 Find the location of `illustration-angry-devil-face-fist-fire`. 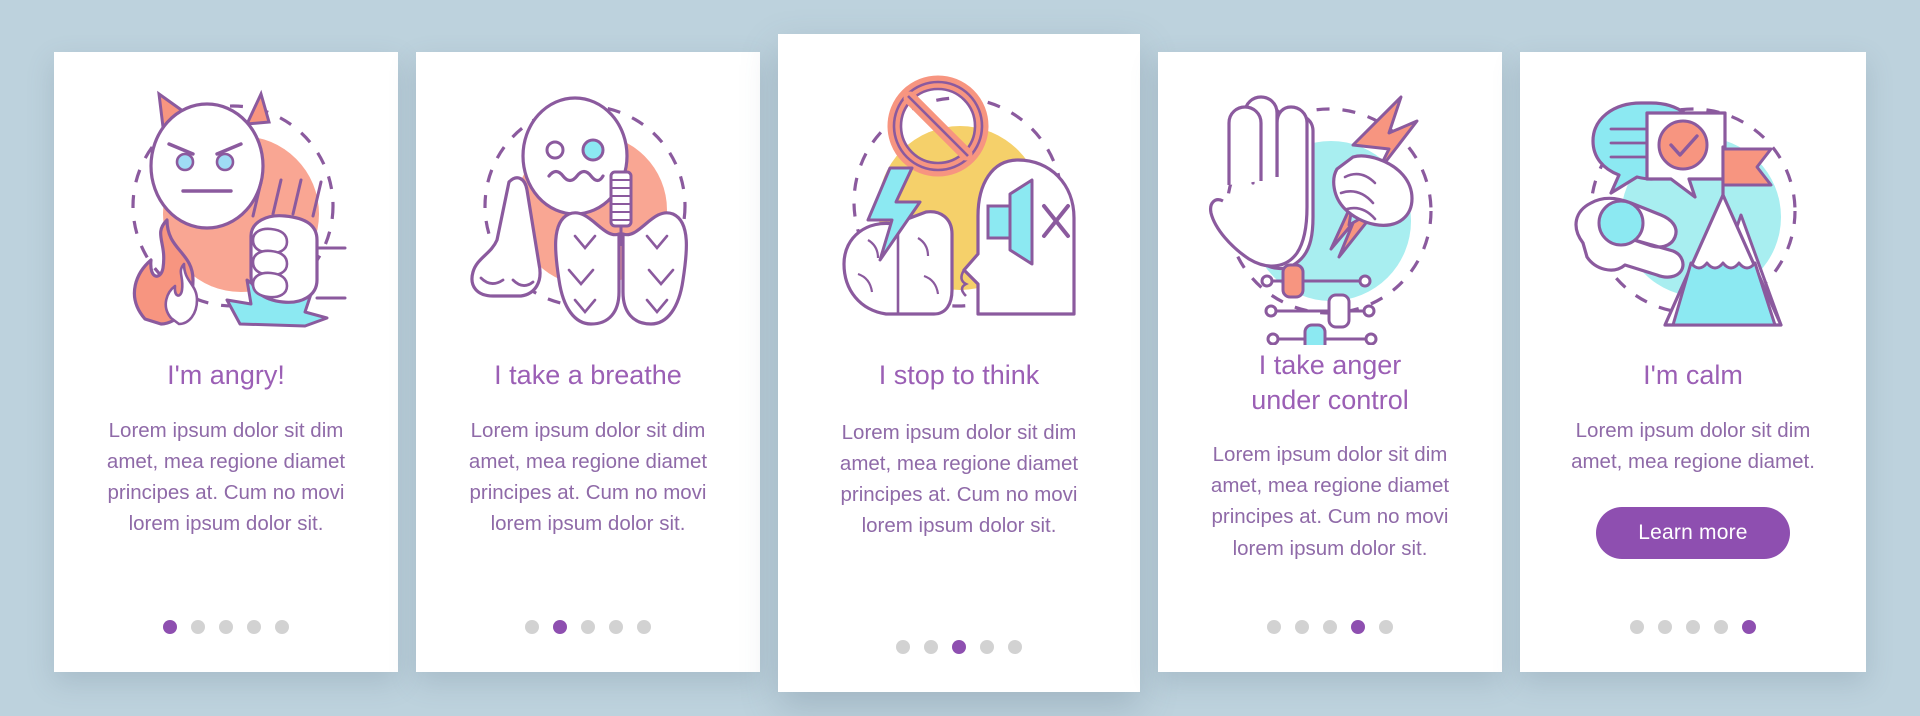

illustration-angry-devil-face-fist-fire is located at coordinates (226, 202).